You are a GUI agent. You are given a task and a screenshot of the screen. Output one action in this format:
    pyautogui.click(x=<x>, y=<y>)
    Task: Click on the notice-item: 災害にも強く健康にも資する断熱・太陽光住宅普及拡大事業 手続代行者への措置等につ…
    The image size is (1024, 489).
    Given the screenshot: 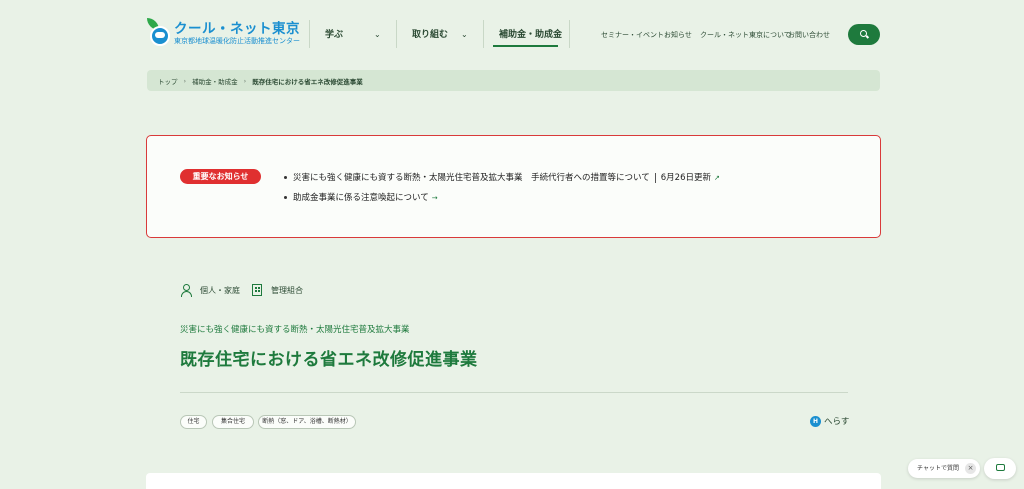 What is the action you would take?
    pyautogui.click(x=502, y=178)
    